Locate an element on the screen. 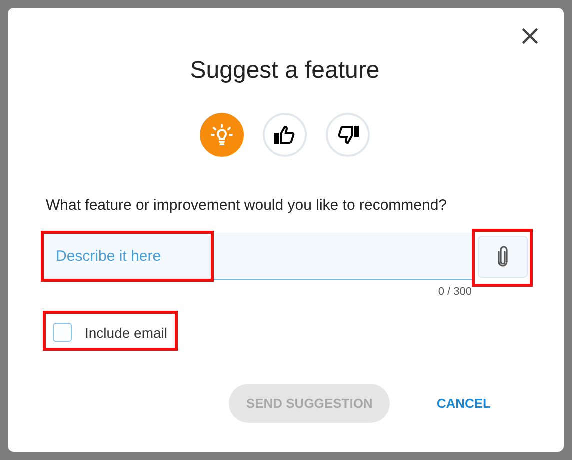 Image resolution: width=572 pixels, height=460 pixels. thumbs-down-icon is located at coordinates (348, 135).